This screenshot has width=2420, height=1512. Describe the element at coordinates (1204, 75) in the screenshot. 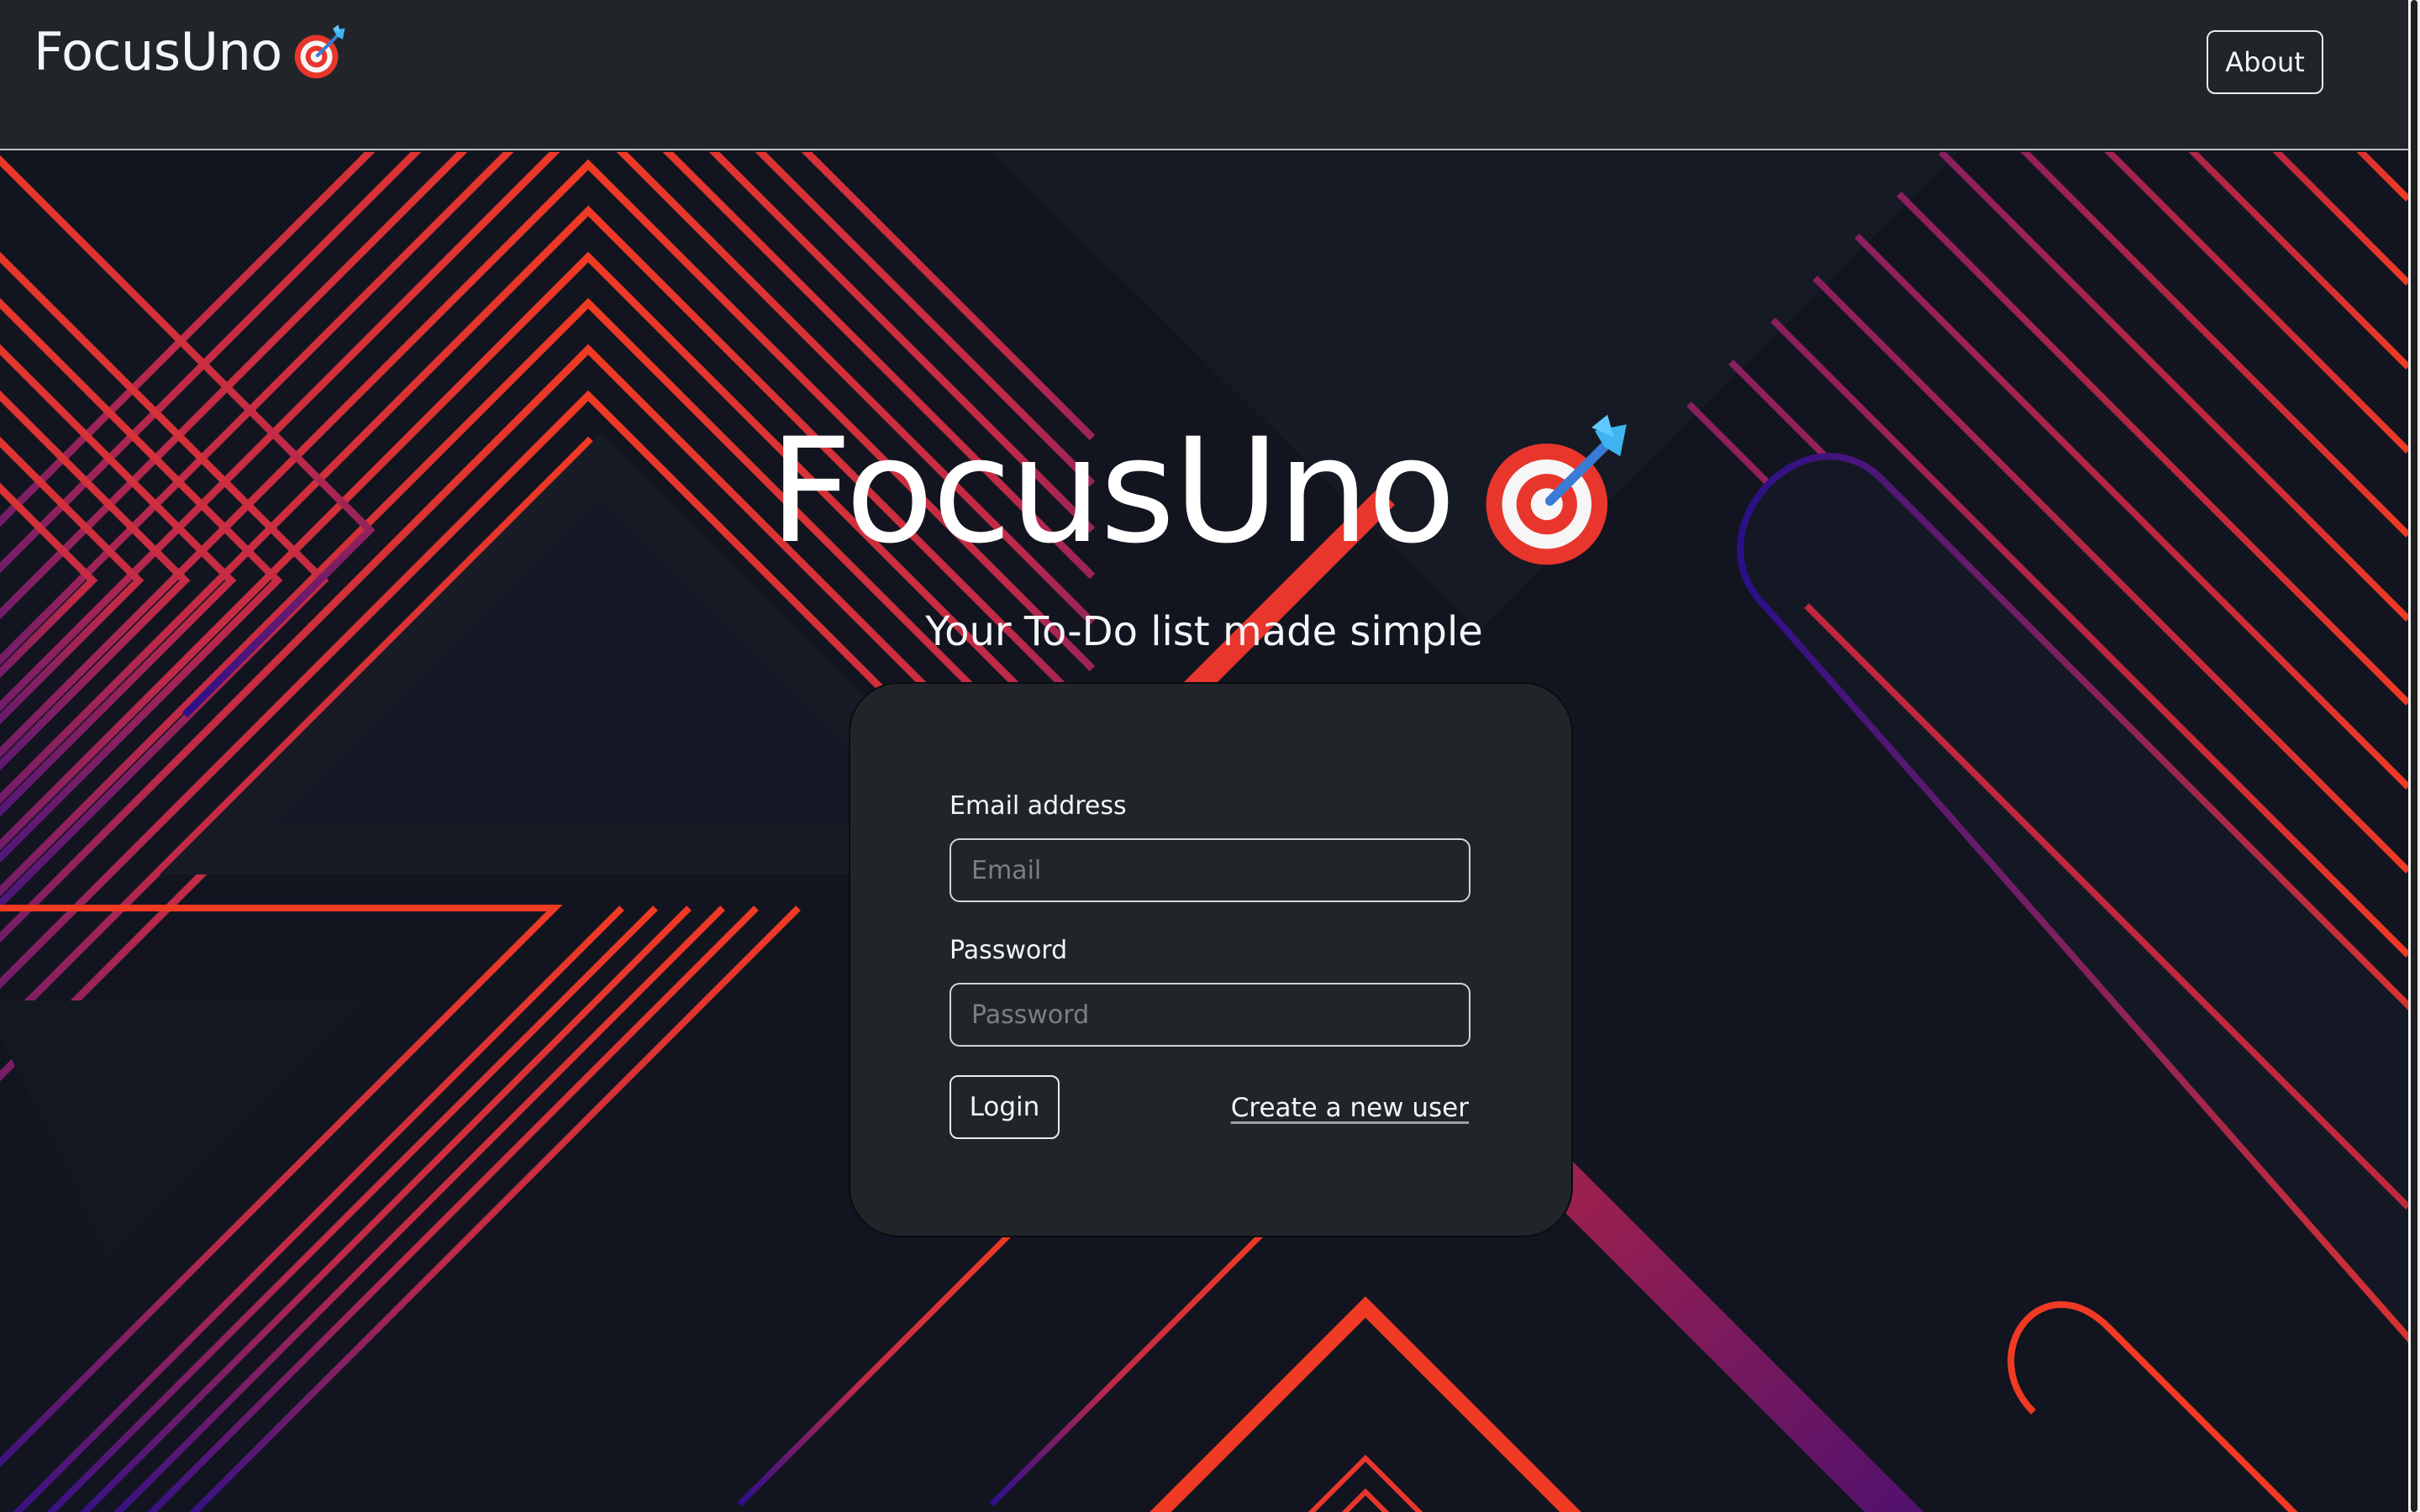

I see `top-navbar: FocusUno About` at that location.